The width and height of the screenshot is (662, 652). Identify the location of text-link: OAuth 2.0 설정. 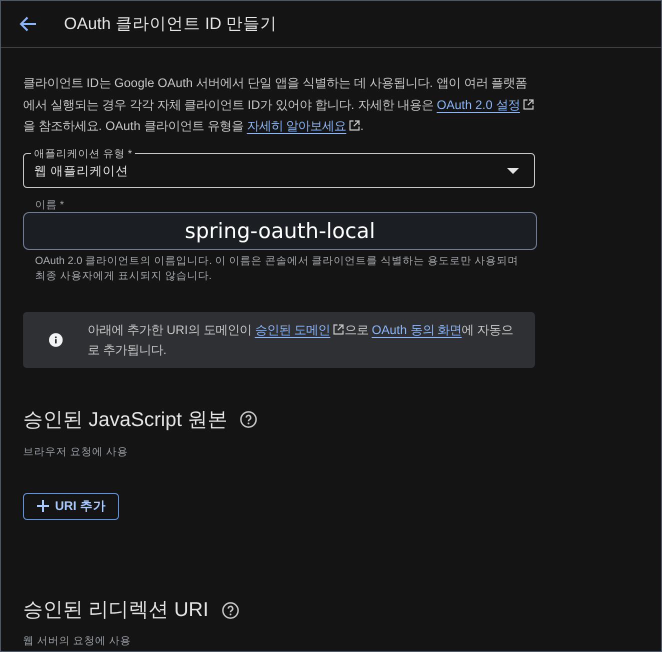
(485, 105).